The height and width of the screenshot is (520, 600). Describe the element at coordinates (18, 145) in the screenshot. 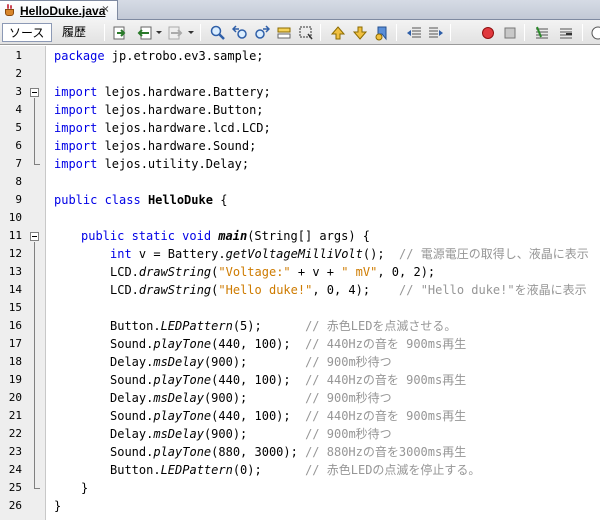

I see `line-number: 6` at that location.